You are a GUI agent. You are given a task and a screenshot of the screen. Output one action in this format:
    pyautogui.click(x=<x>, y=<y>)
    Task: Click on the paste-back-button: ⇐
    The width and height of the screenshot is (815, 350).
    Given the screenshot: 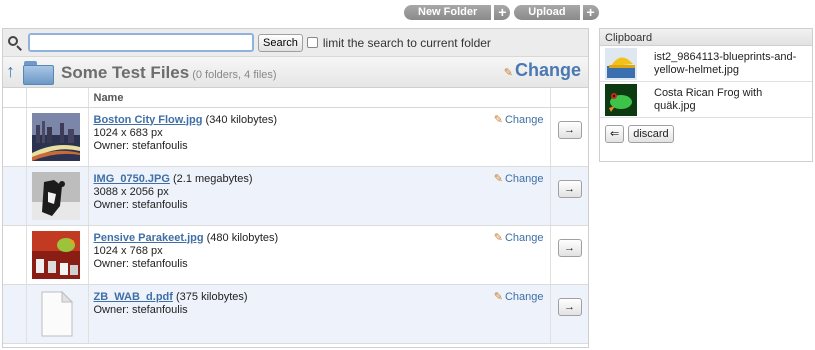 What is the action you would take?
    pyautogui.click(x=615, y=134)
    